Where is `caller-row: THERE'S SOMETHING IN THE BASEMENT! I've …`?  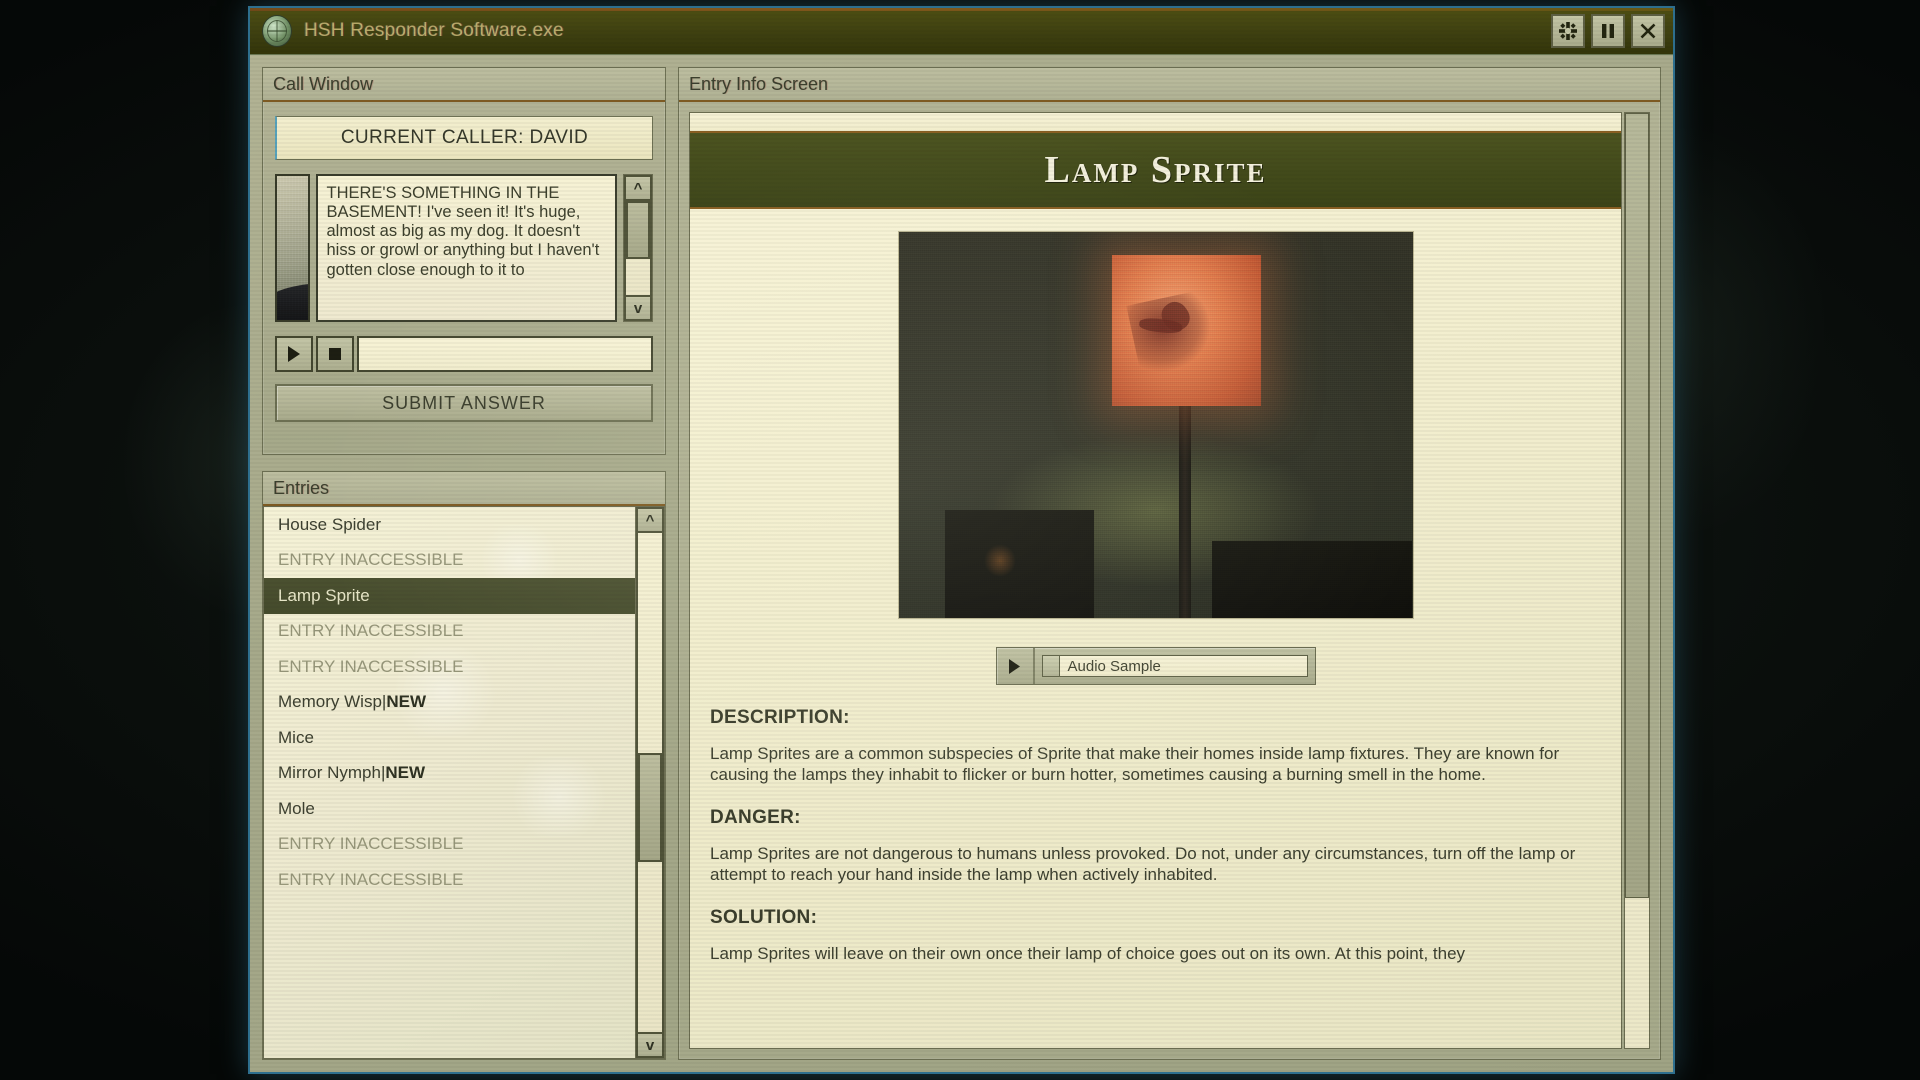
caller-row: THERE'S SOMETHING IN THE BASEMENT! I've … is located at coordinates (464, 248).